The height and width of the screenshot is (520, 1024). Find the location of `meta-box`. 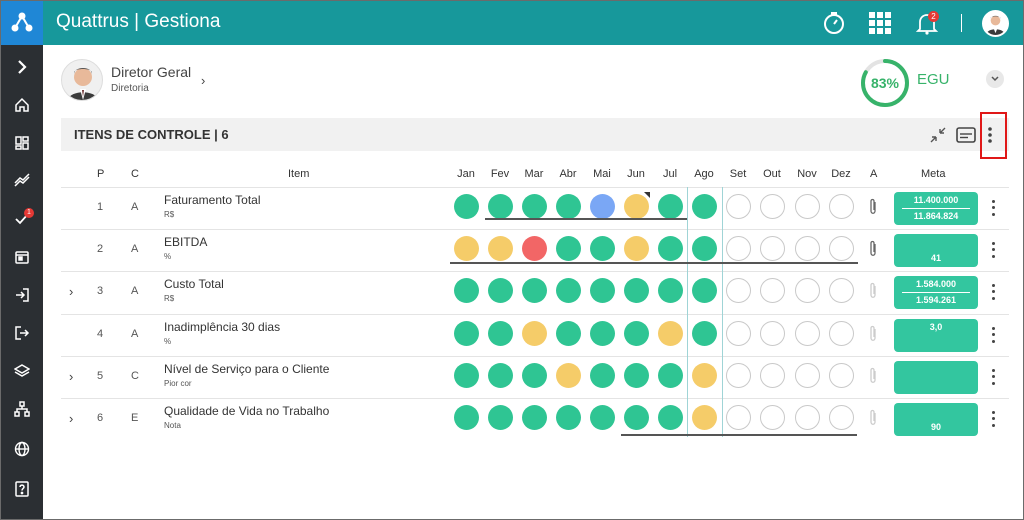

meta-box is located at coordinates (936, 377).